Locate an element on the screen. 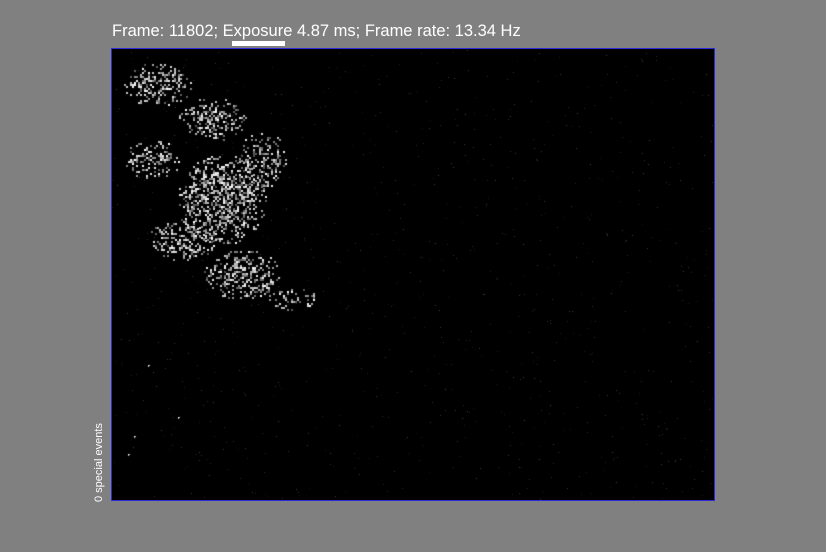  recording-progress-bar is located at coordinates (258, 43).